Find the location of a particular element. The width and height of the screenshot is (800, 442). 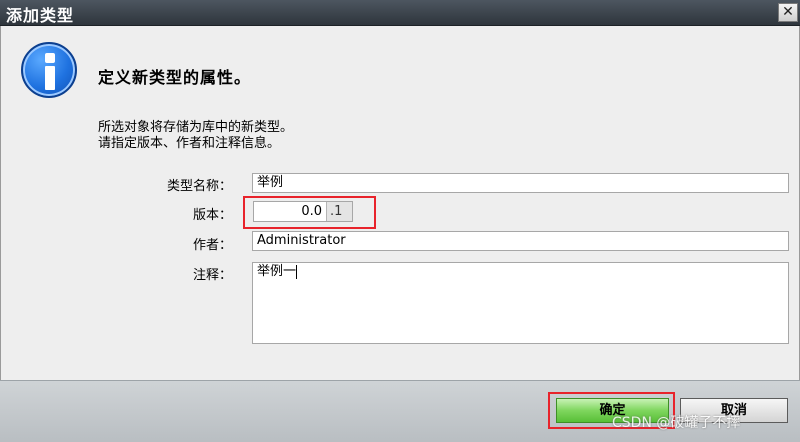

comment-label: 注释： is located at coordinates (212, 275).